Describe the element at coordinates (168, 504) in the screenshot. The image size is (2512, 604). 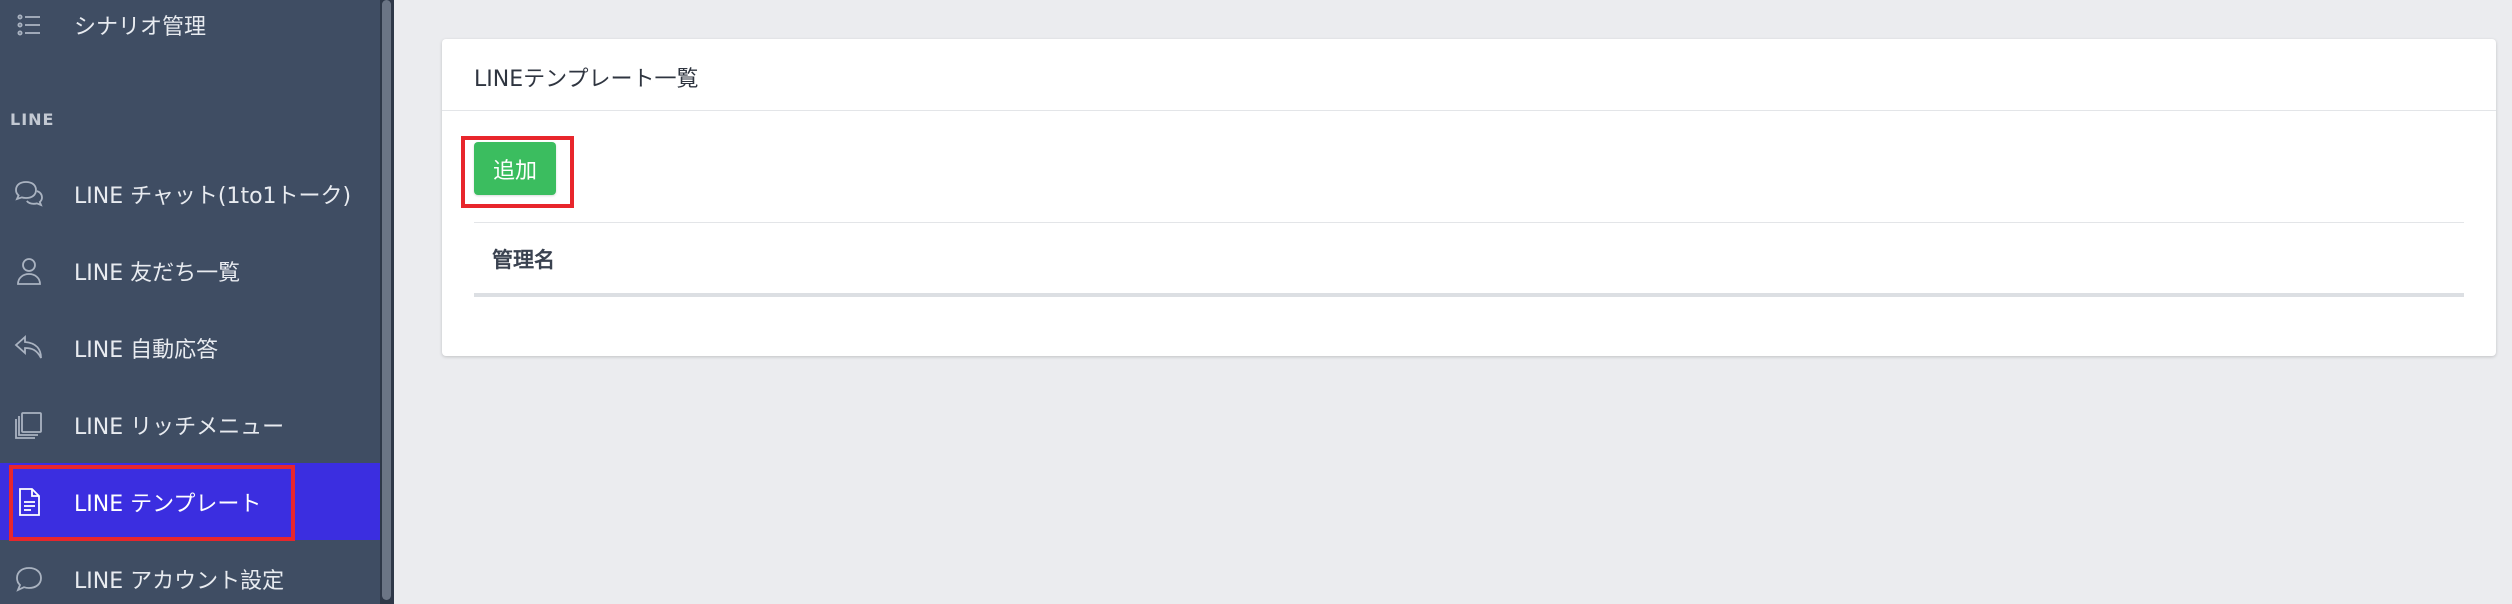
I see `sidebar-item-label: LINE テンプレート` at that location.